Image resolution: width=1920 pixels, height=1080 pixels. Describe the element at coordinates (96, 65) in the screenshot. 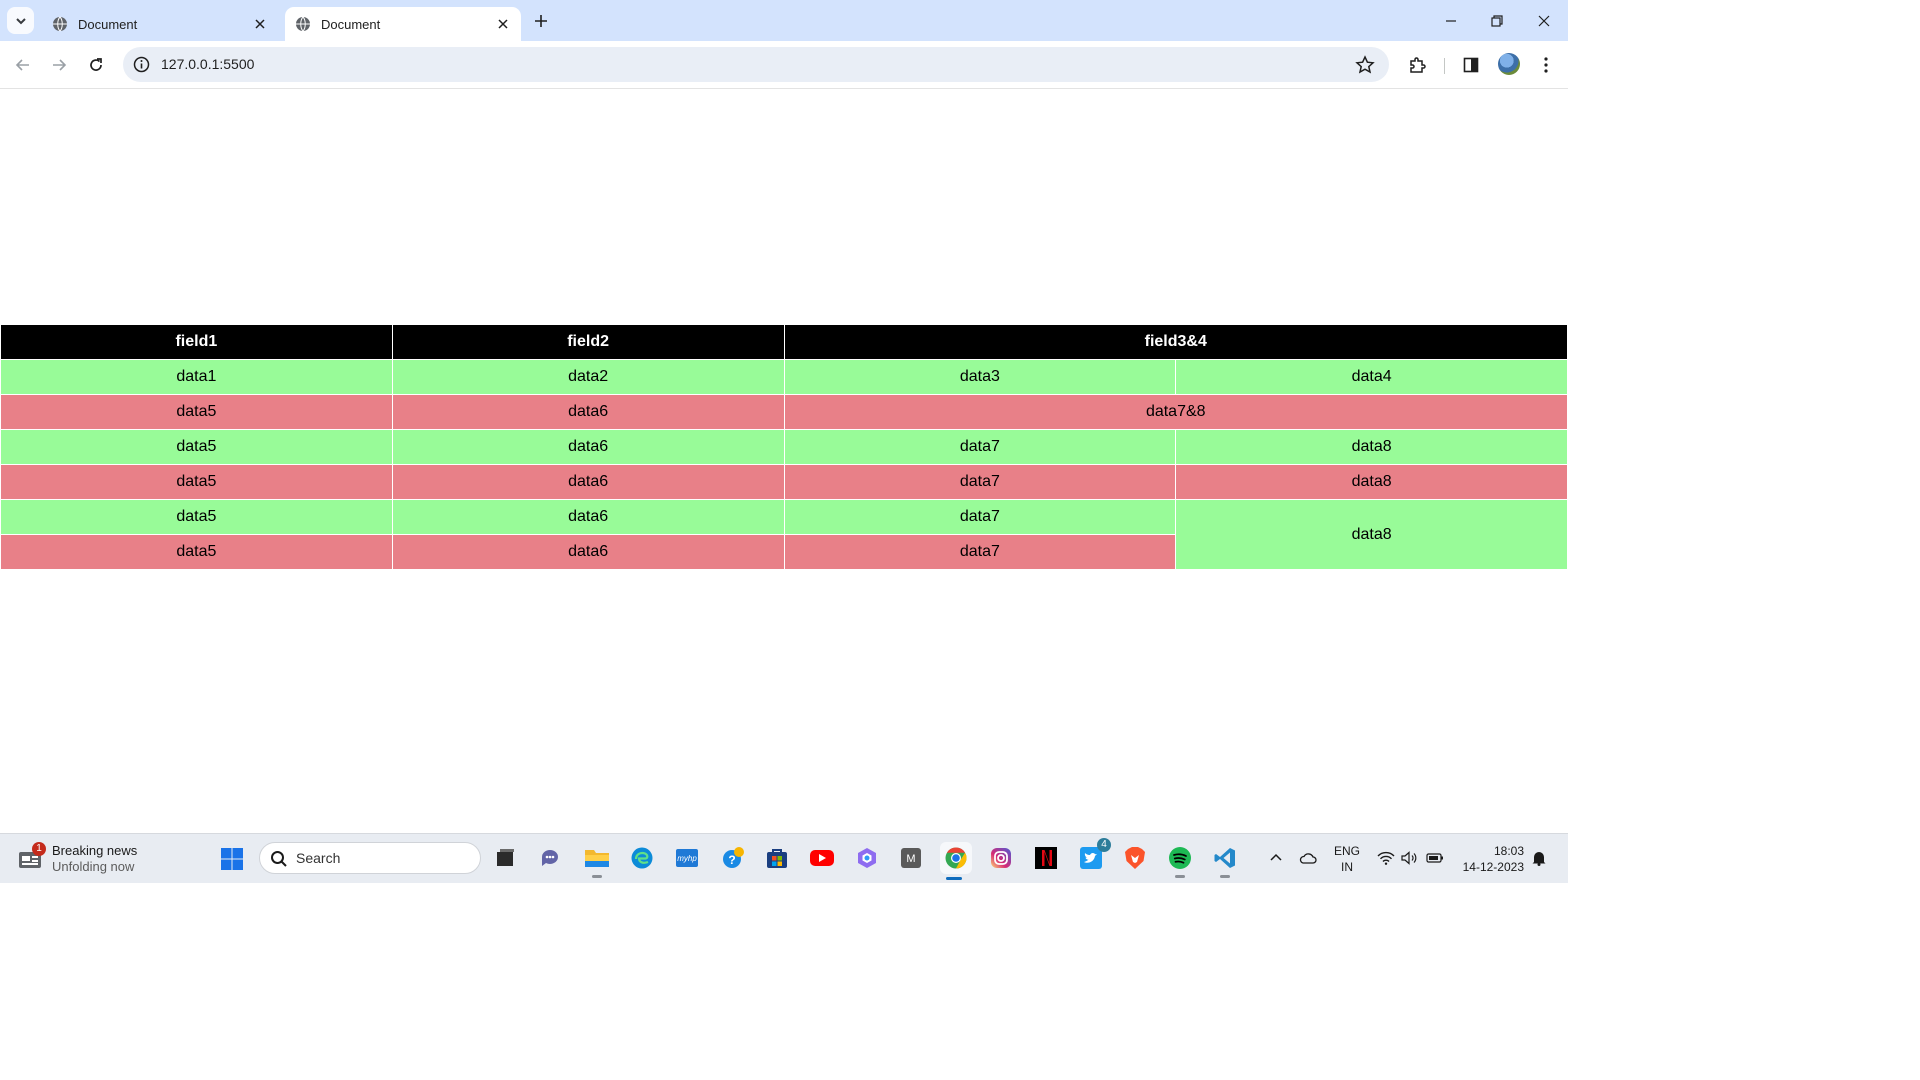

I see `reload-button` at that location.